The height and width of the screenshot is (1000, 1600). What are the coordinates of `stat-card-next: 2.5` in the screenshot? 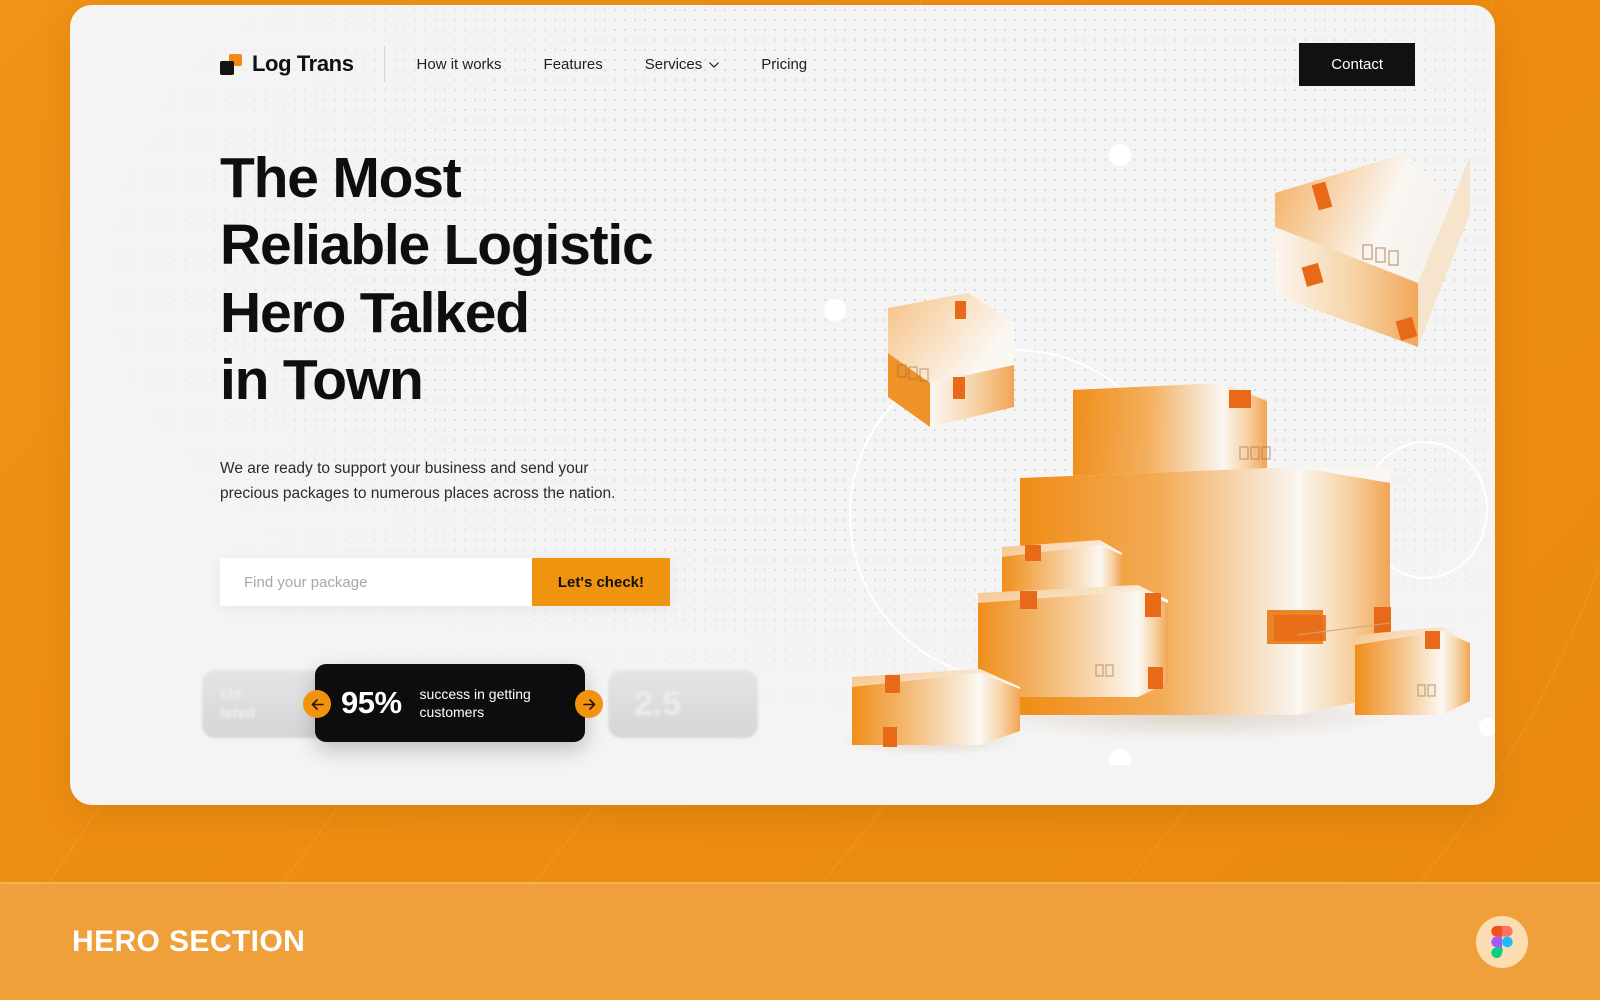 It's located at (683, 704).